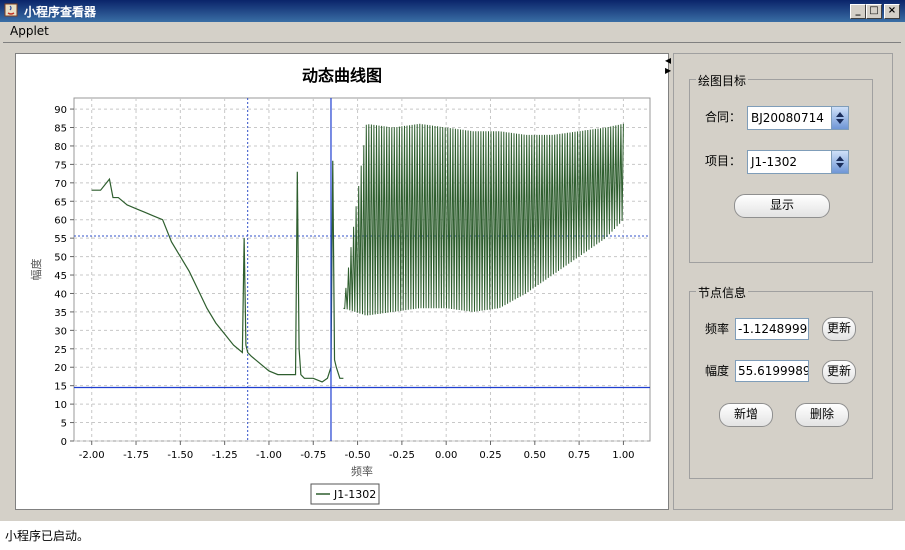  What do you see at coordinates (60, 350) in the screenshot?
I see `y-tick-label: 25` at bounding box center [60, 350].